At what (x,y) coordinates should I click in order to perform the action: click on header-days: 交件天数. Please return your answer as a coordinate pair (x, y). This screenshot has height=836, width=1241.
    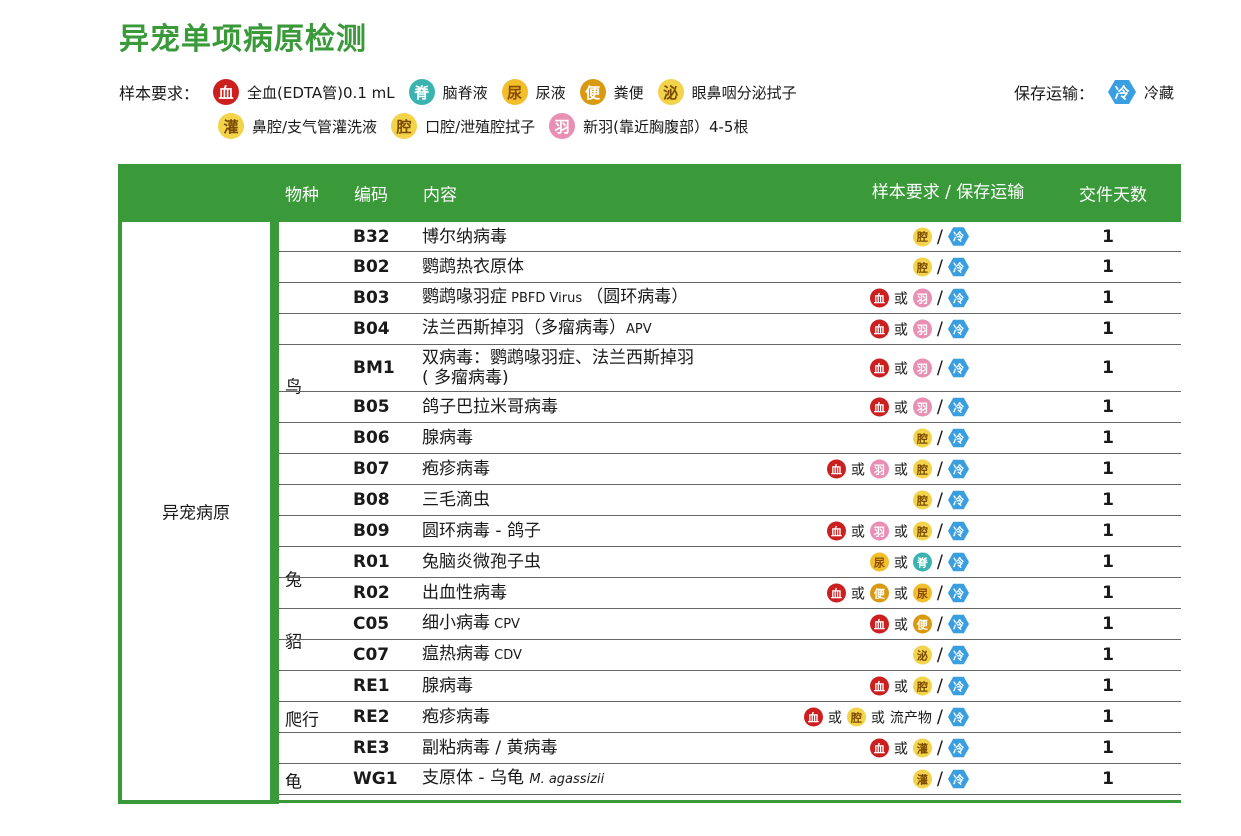
    Looking at the image, I should click on (1113, 195).